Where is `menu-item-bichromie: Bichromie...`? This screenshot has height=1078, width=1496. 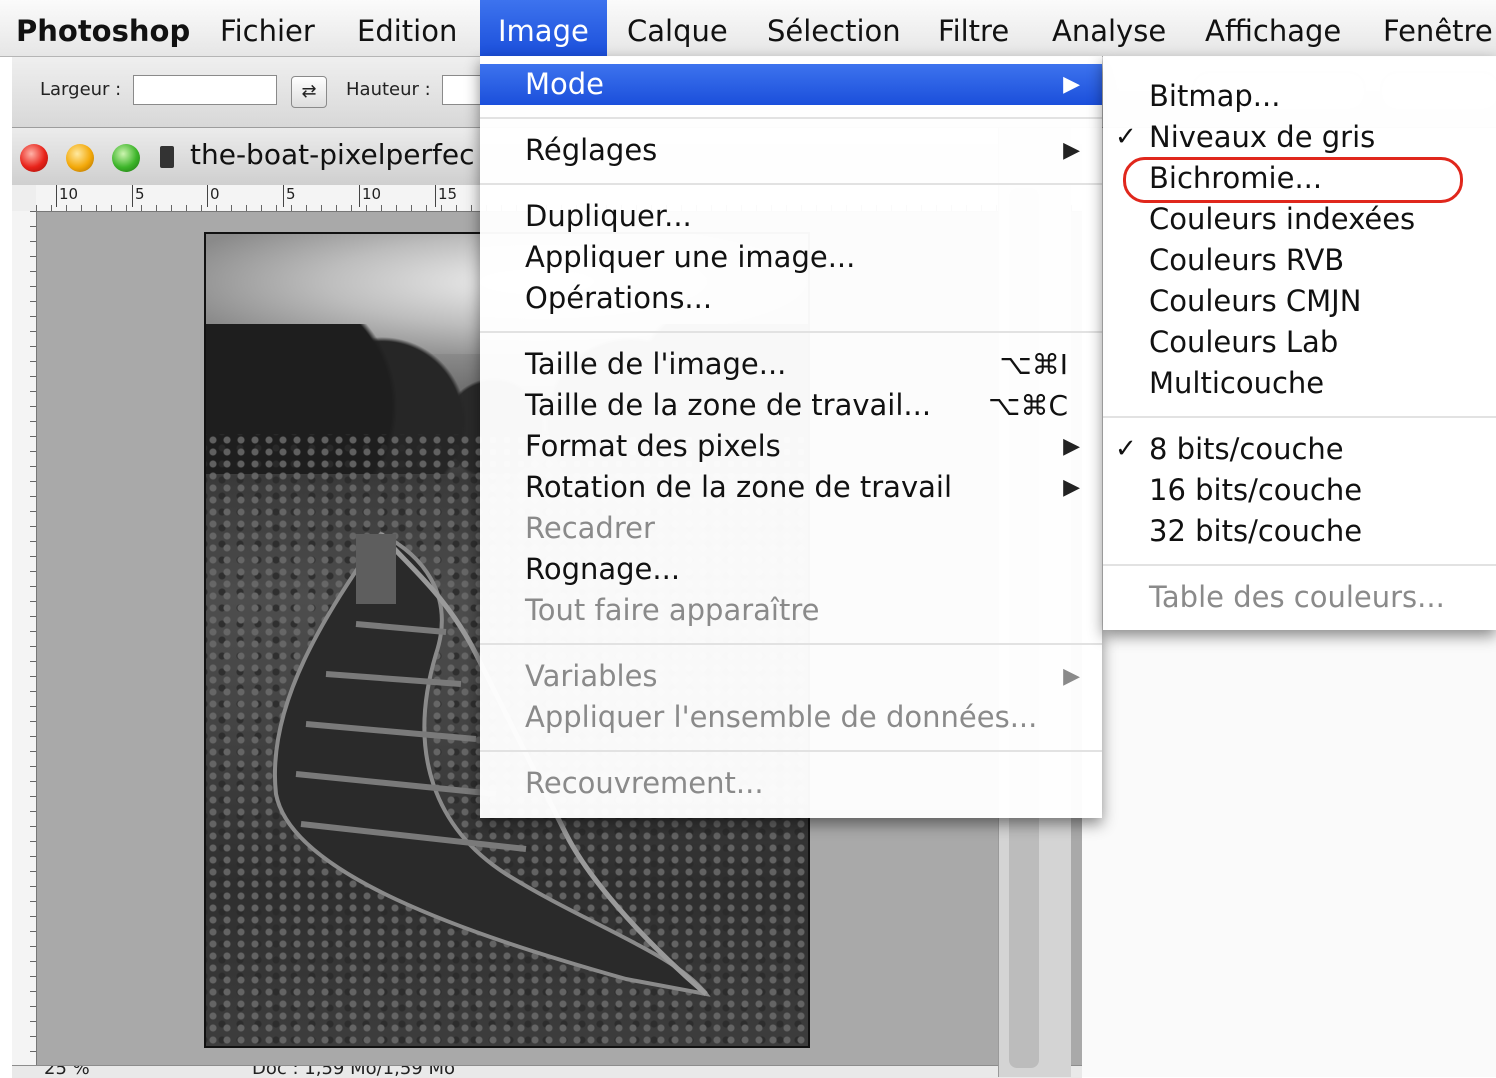 menu-item-bichromie: Bichromie... is located at coordinates (1299, 178).